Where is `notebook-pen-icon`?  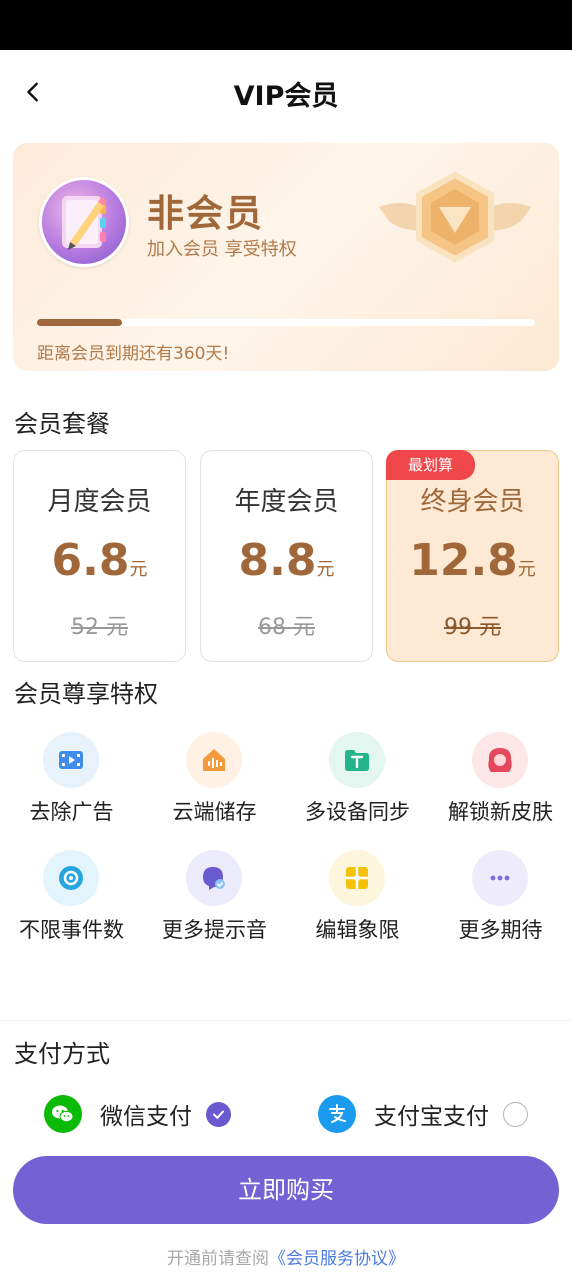 notebook-pen-icon is located at coordinates (84, 223).